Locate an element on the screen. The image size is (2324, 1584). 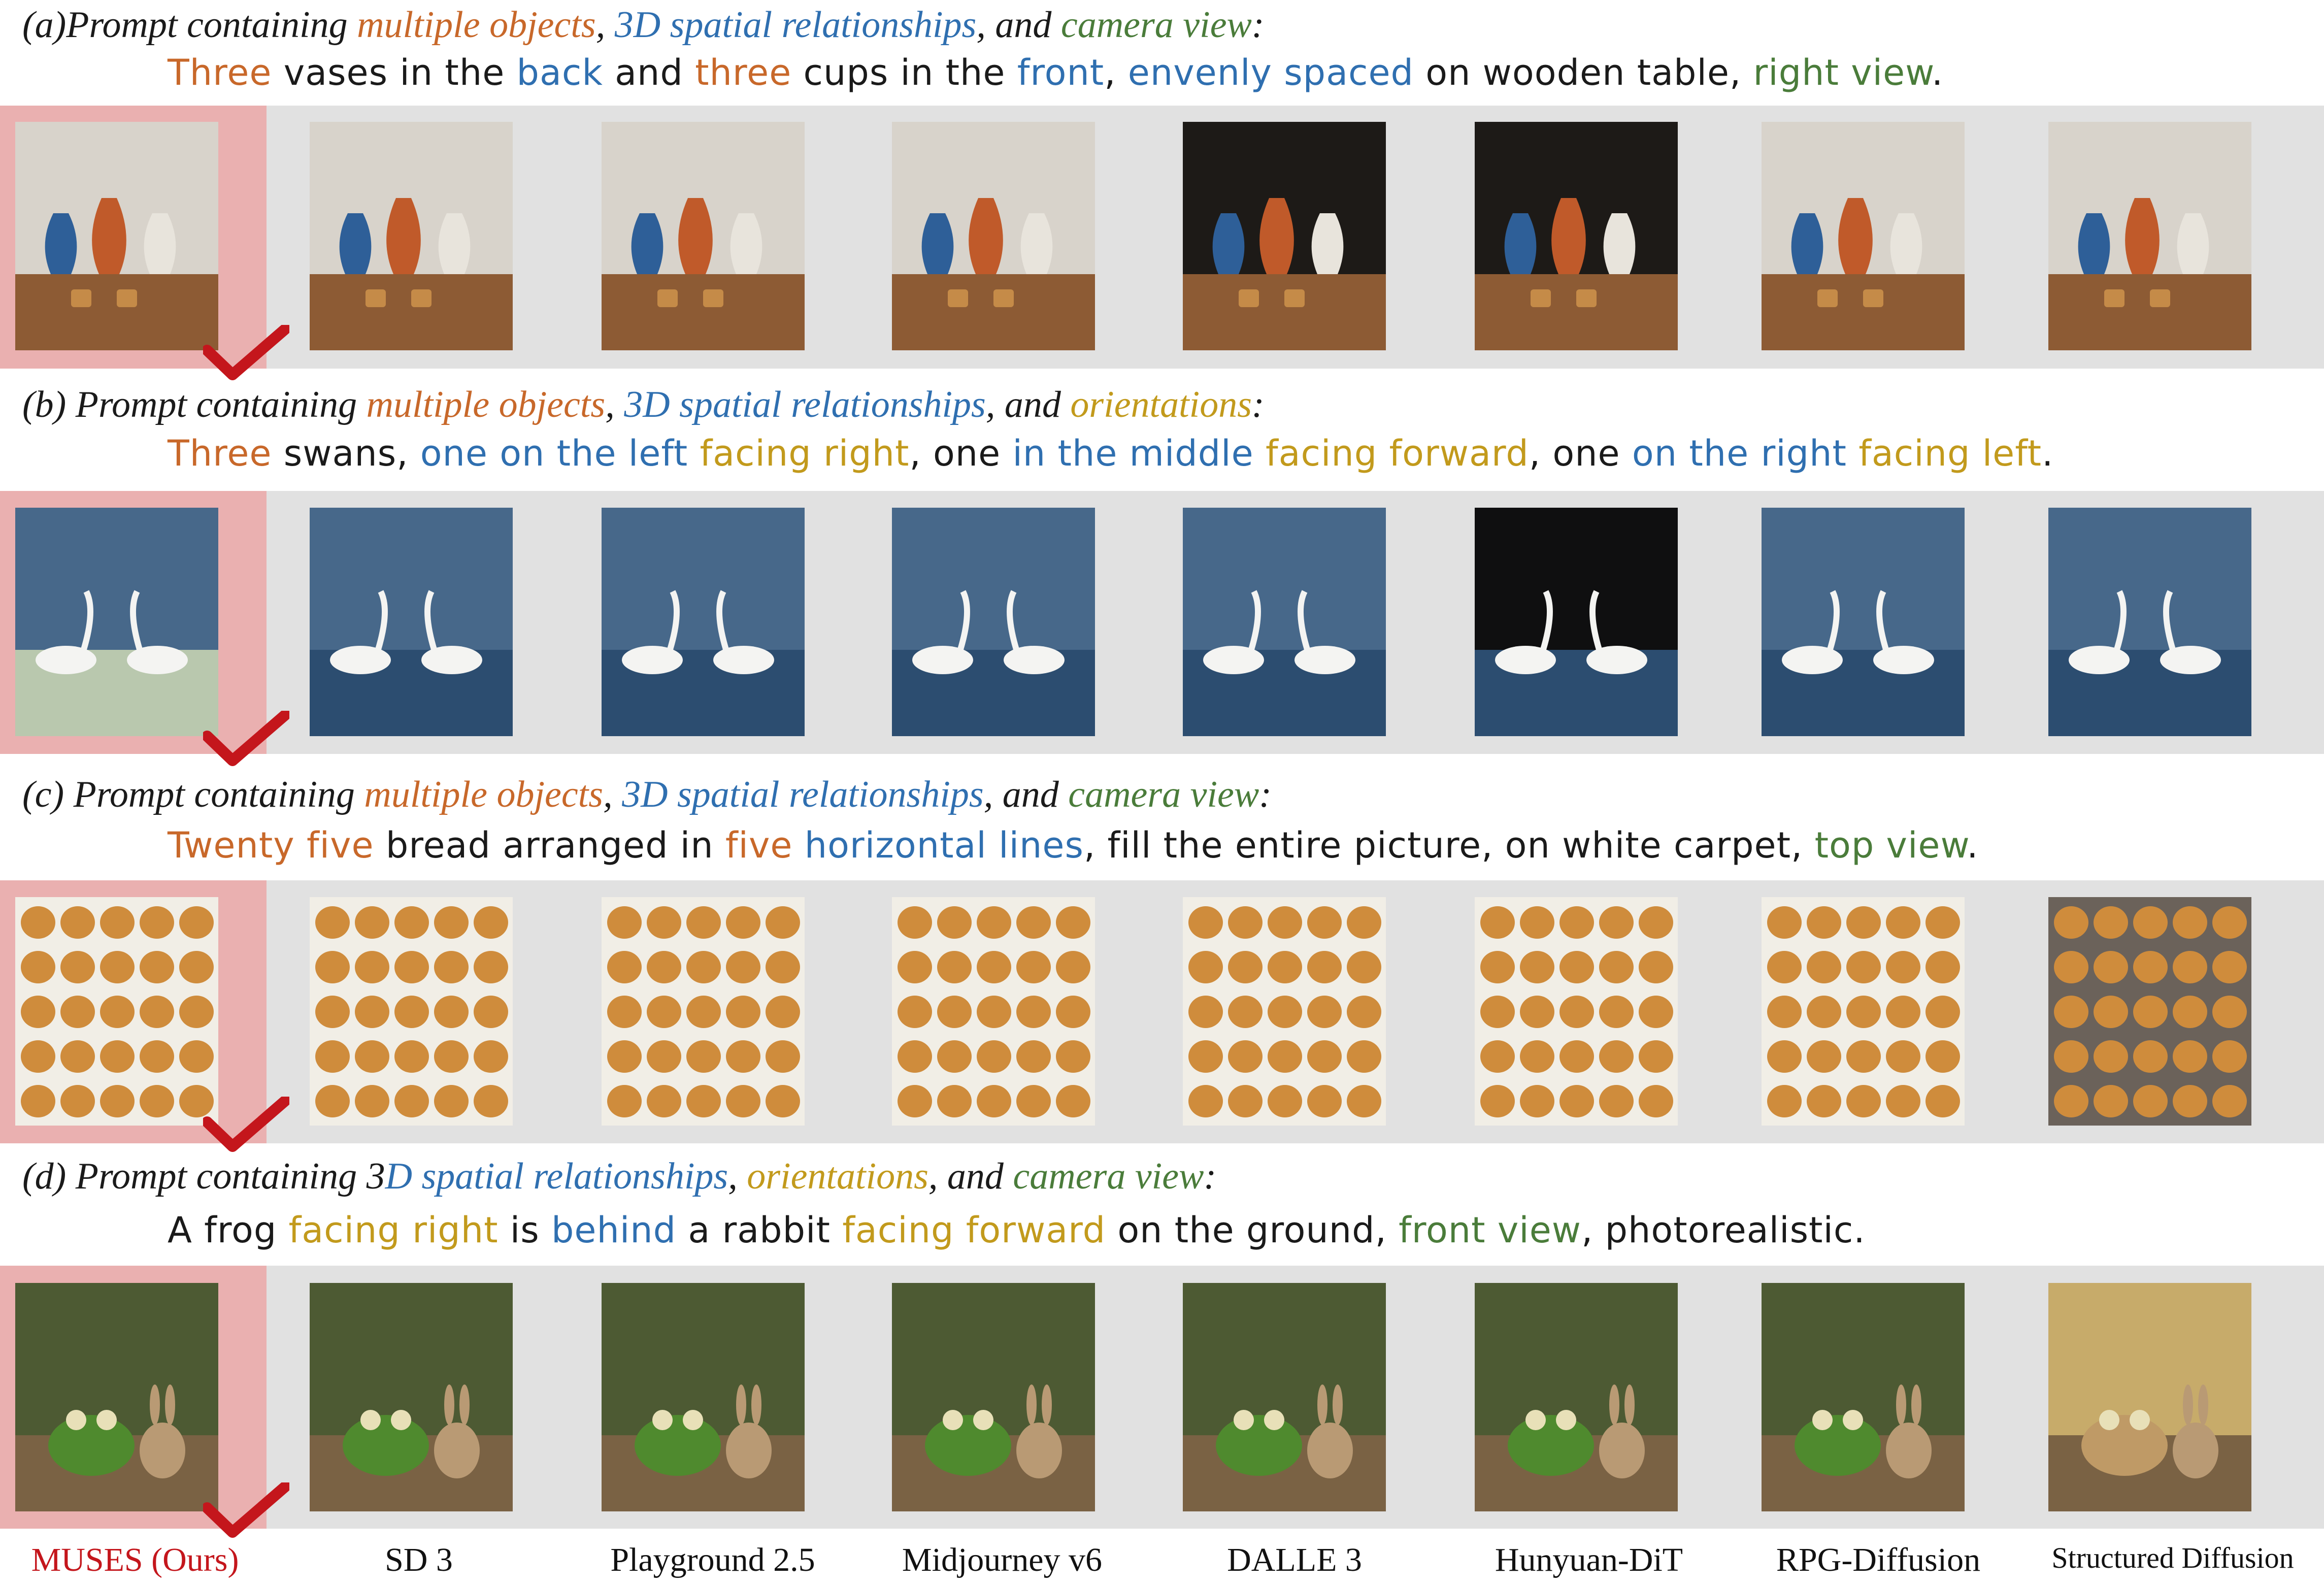
row-d-prompt-segment: a rabbit is located at coordinates (759, 1230).